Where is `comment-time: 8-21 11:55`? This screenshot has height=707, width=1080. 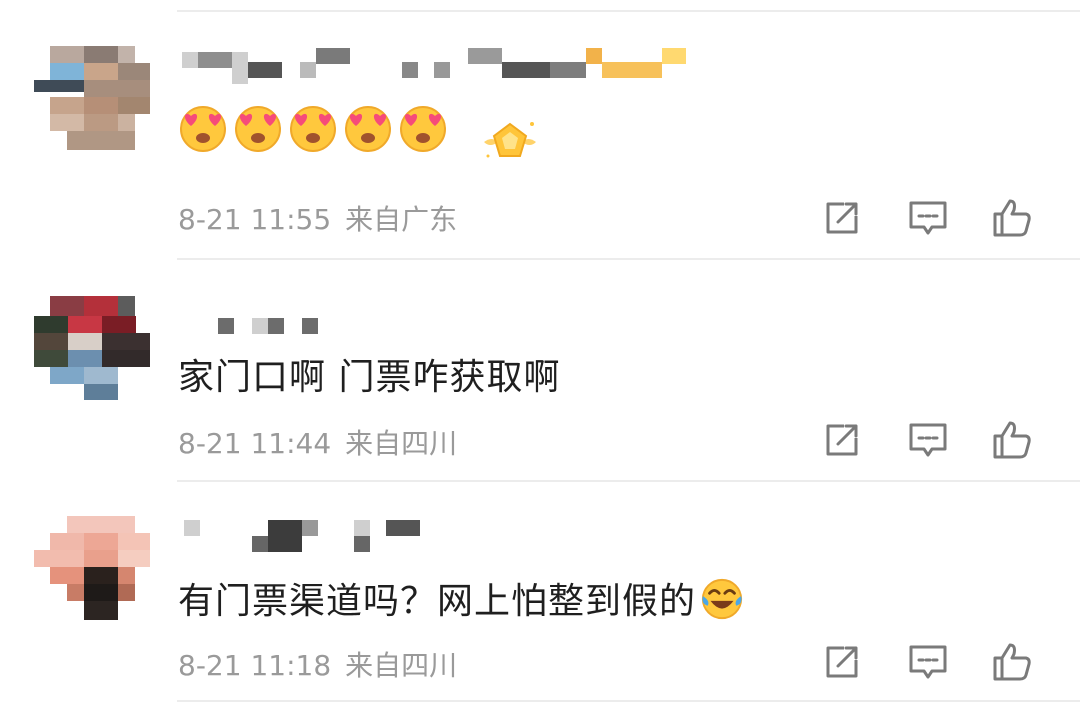
comment-time: 8-21 11:55 is located at coordinates (255, 219).